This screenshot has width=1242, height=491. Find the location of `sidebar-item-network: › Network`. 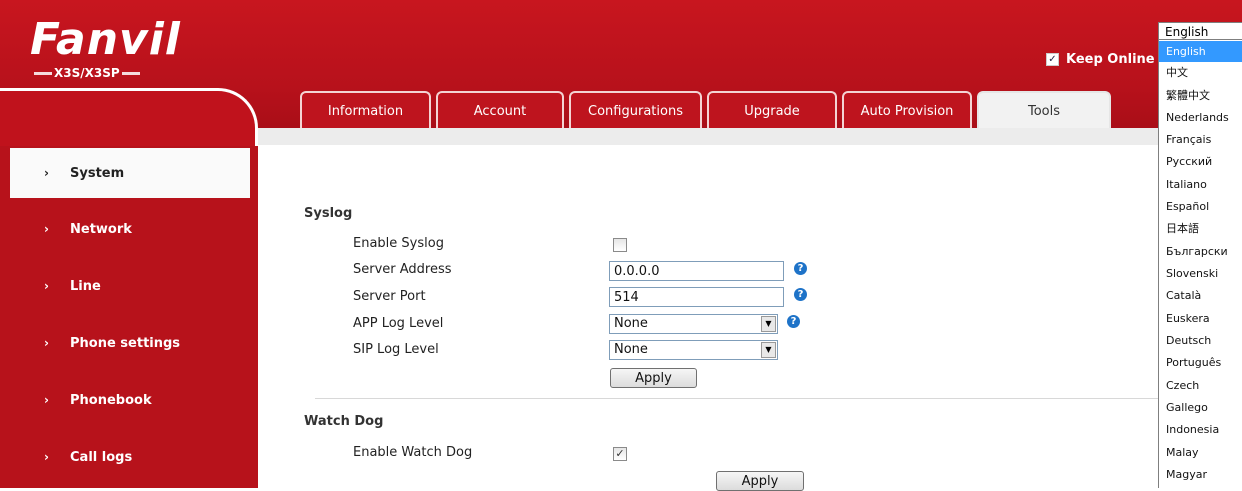

sidebar-item-network: › Network is located at coordinates (125, 229).